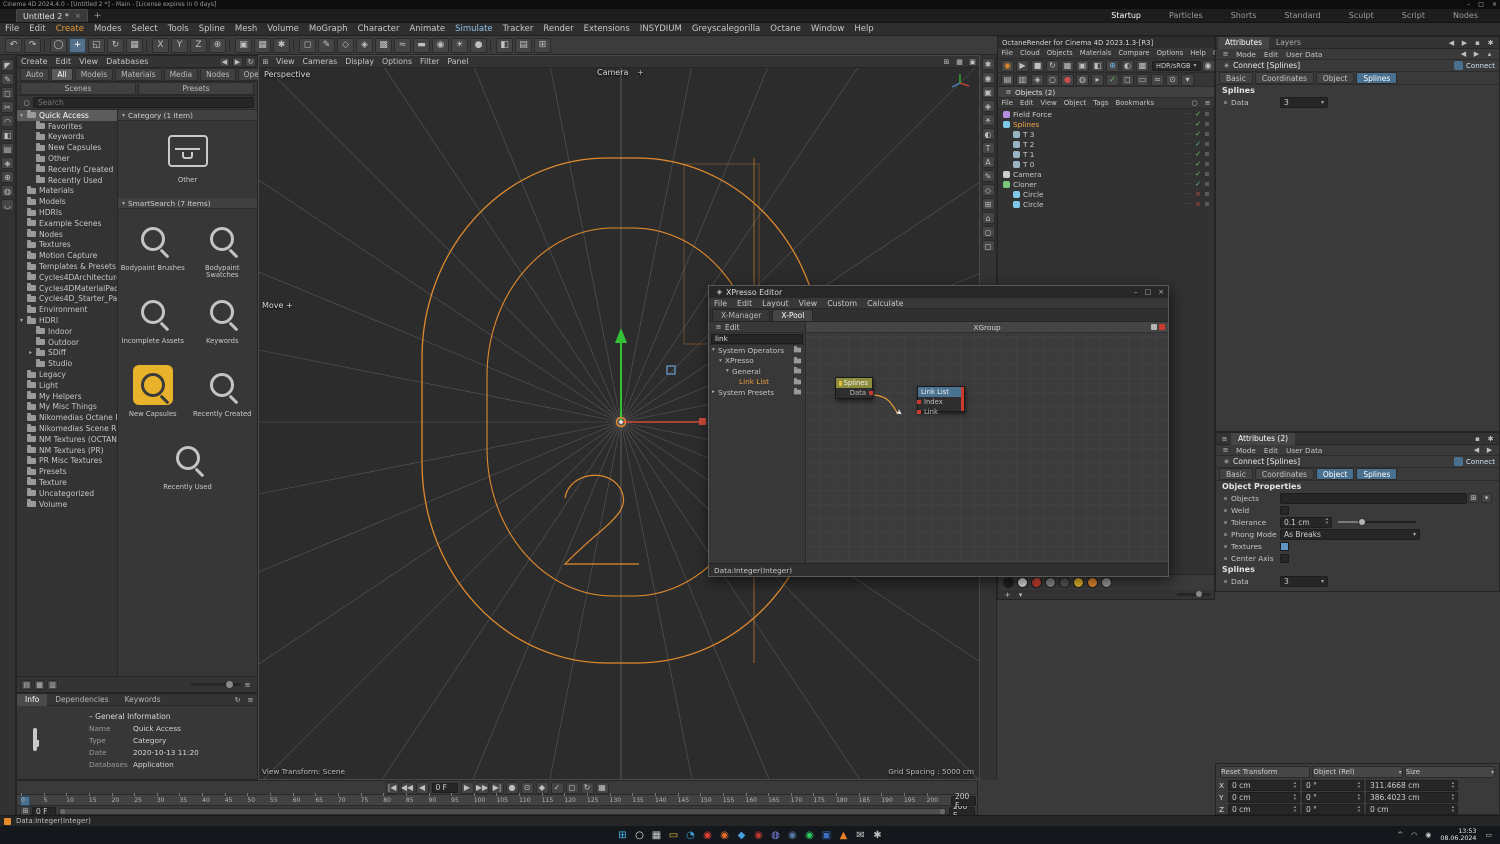 Image resolution: width=1500 pixels, height=844 pixels. I want to click on add-icon: ⊞, so click(1473, 498).